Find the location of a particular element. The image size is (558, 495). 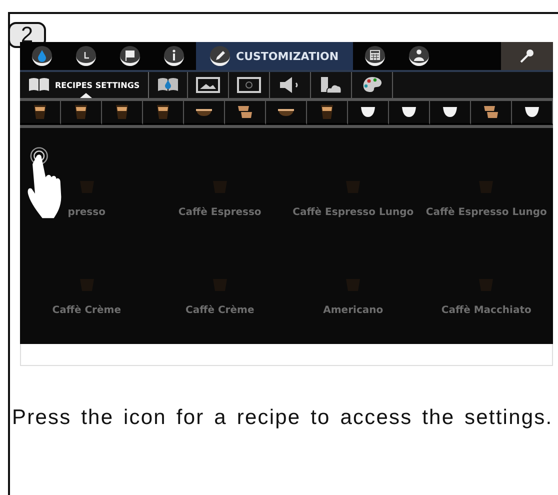

tab: CUSTOMIZATION is located at coordinates (274, 56).